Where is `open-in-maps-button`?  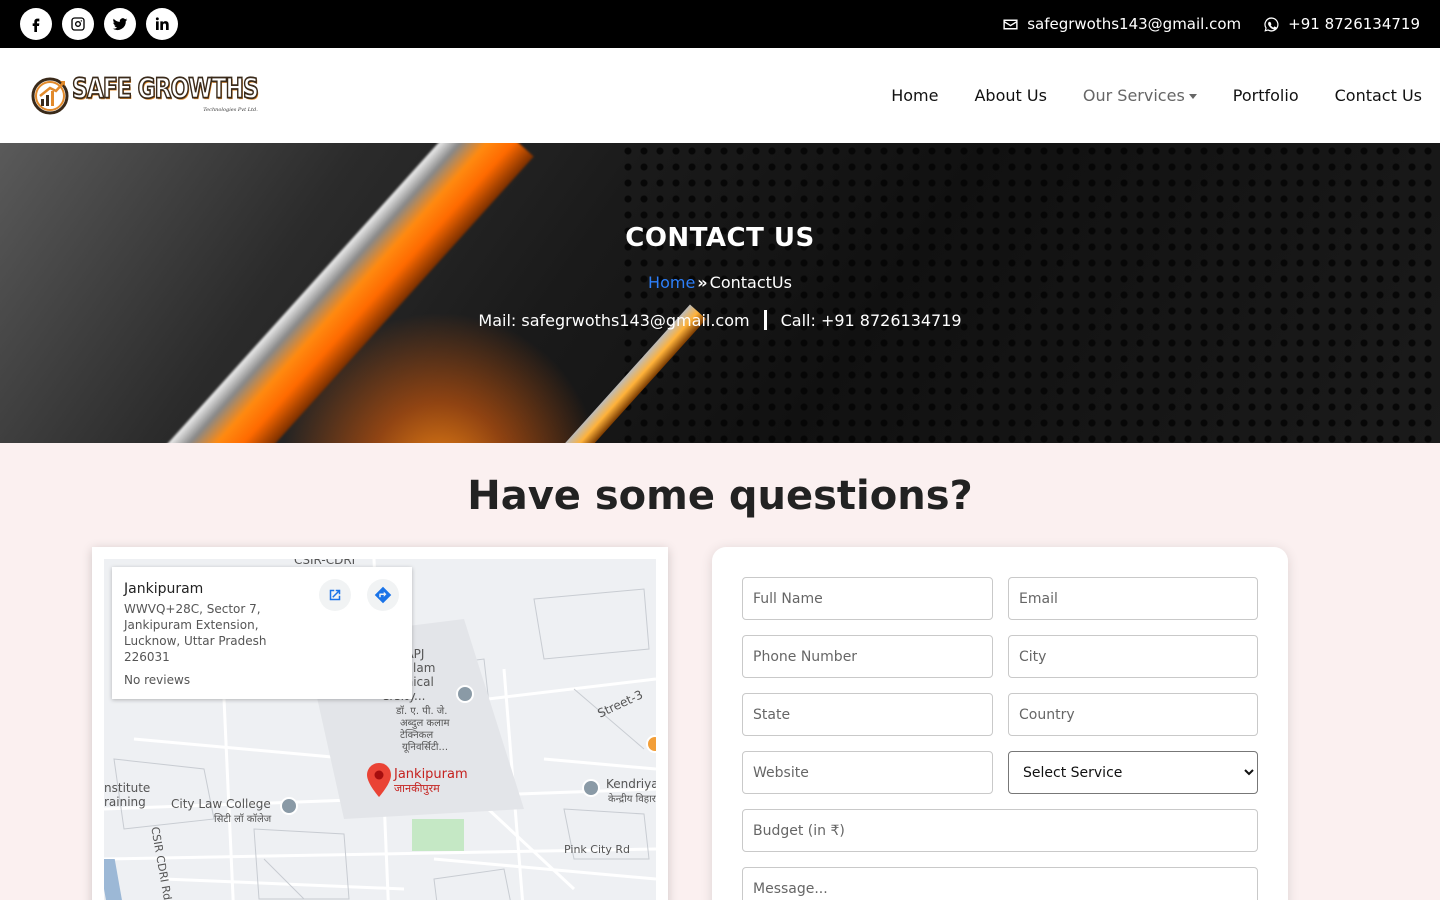
open-in-maps-button is located at coordinates (335, 595).